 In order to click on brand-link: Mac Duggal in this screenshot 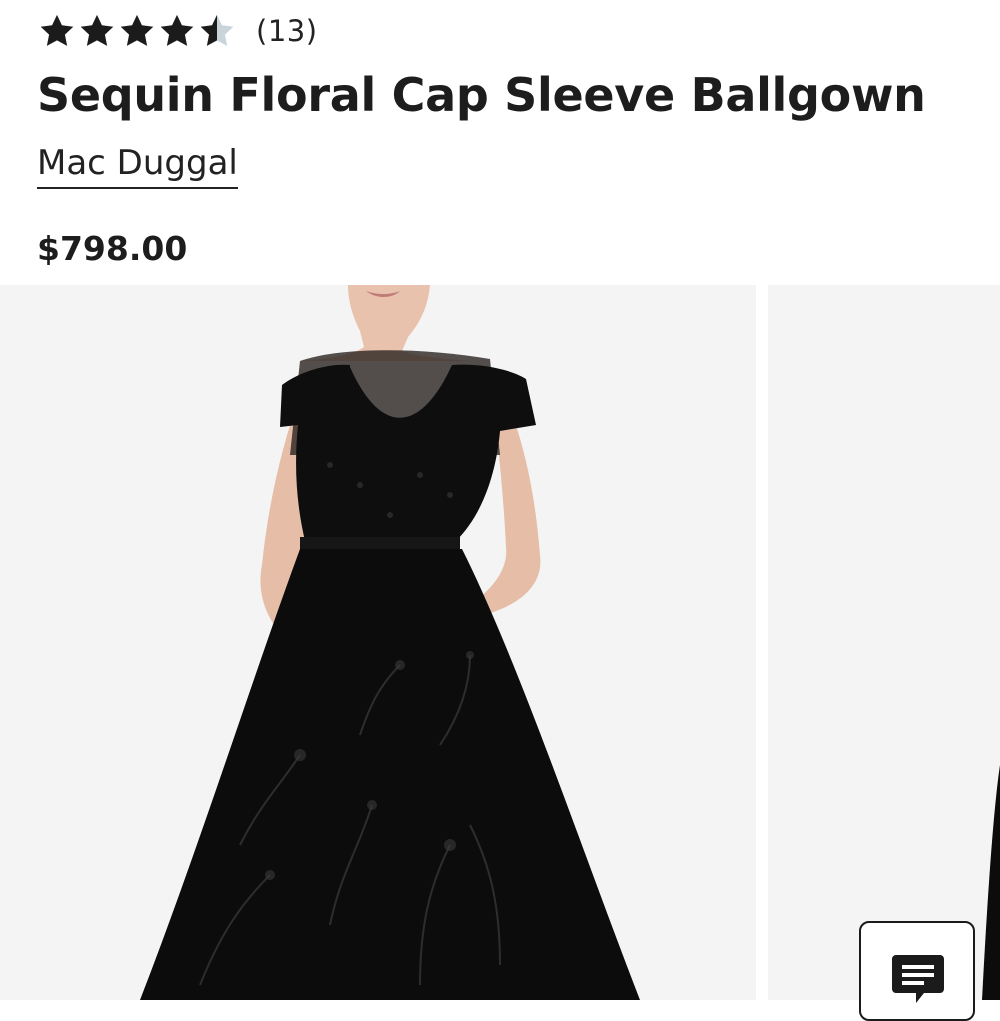, I will do `click(137, 166)`.